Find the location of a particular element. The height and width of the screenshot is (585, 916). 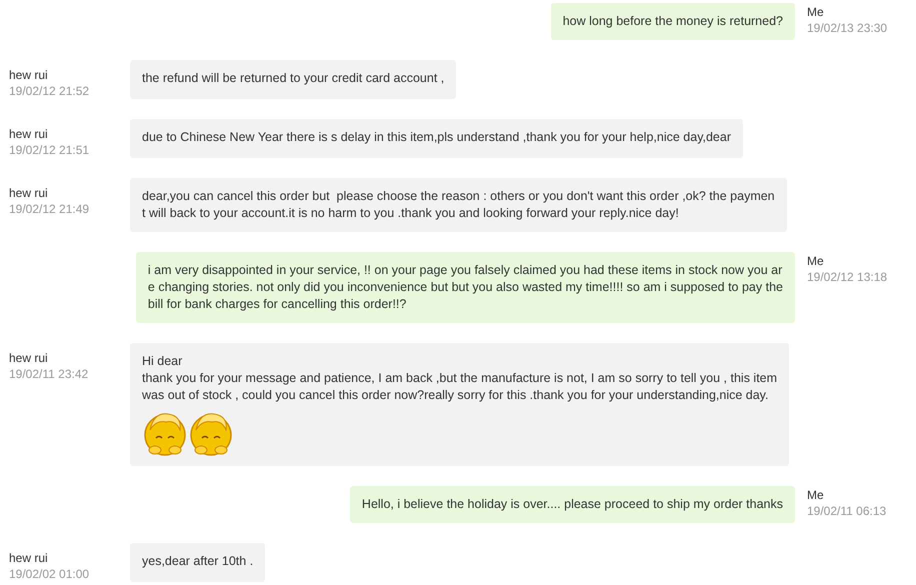

message-line: e changing stories. not only did you inconvenience but but you also wasted my time!!!! so am i supposed to pay the is located at coordinates (465, 287).